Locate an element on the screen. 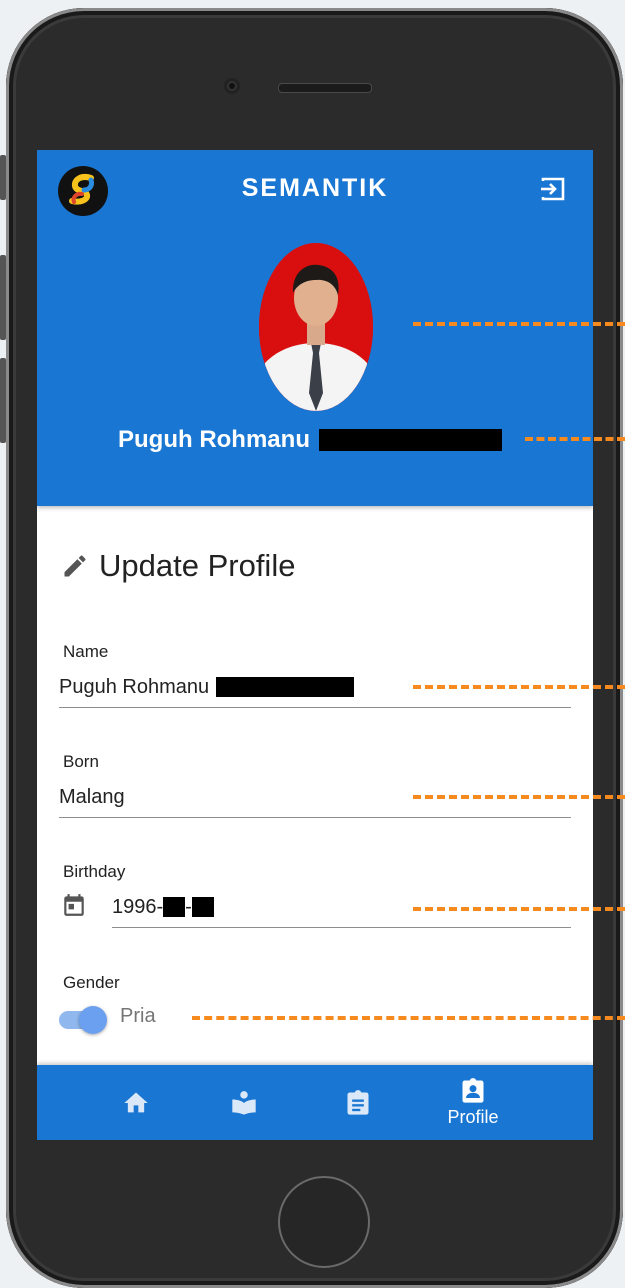  calendar-icon is located at coordinates (74, 905).